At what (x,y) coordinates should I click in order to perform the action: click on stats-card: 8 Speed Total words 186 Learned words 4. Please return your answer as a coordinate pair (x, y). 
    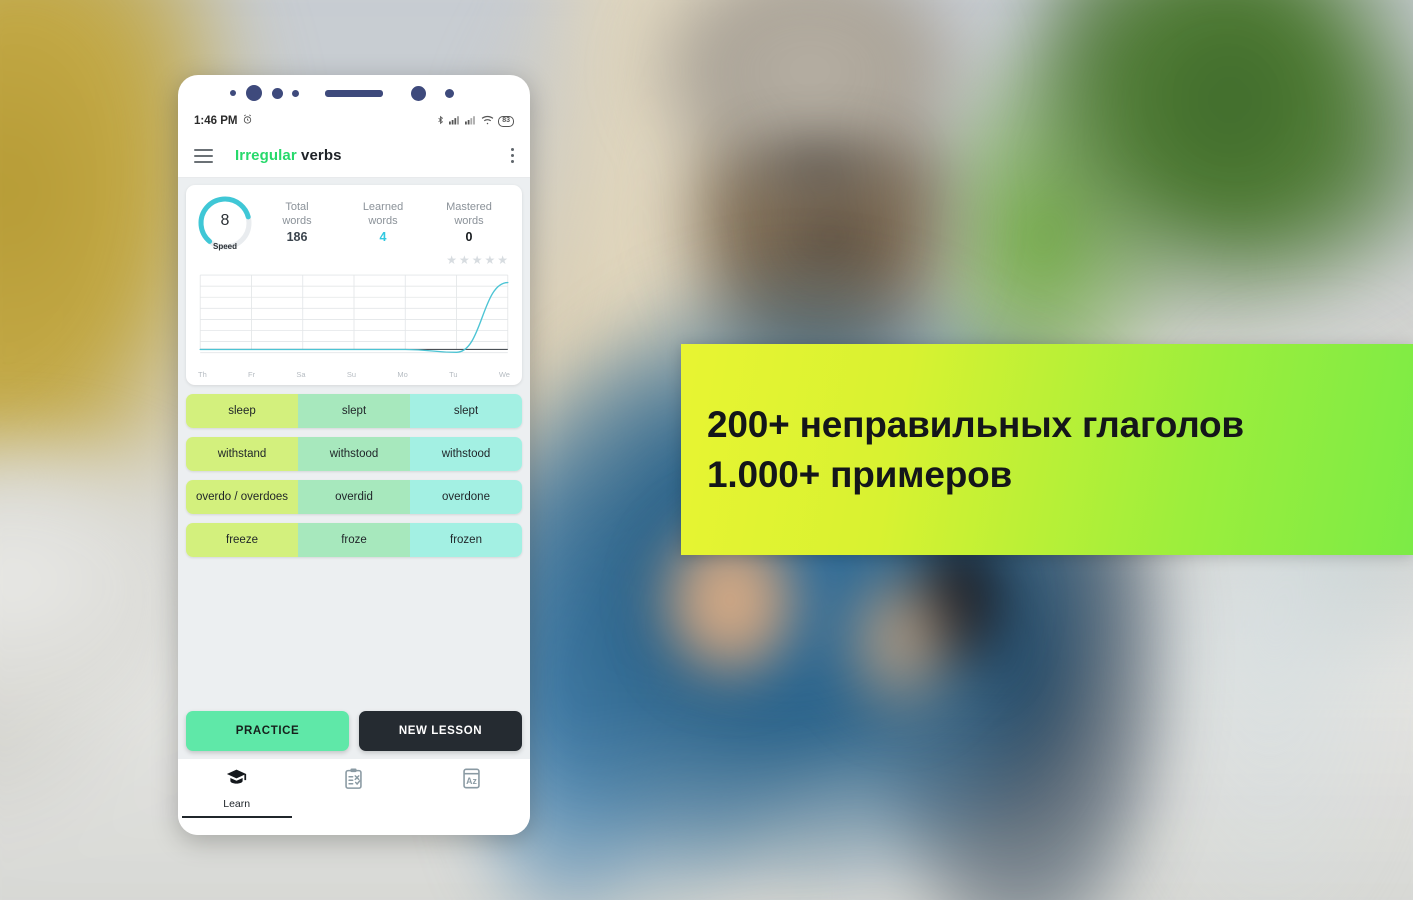
    Looking at the image, I should click on (354, 285).